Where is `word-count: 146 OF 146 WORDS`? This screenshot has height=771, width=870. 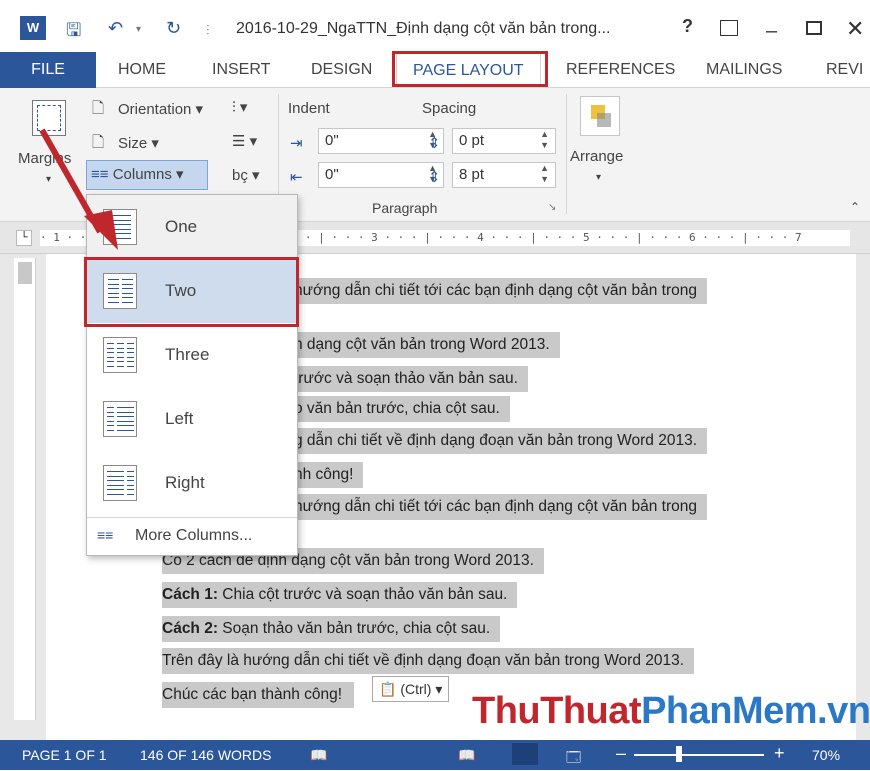 word-count: 146 OF 146 WORDS is located at coordinates (206, 755).